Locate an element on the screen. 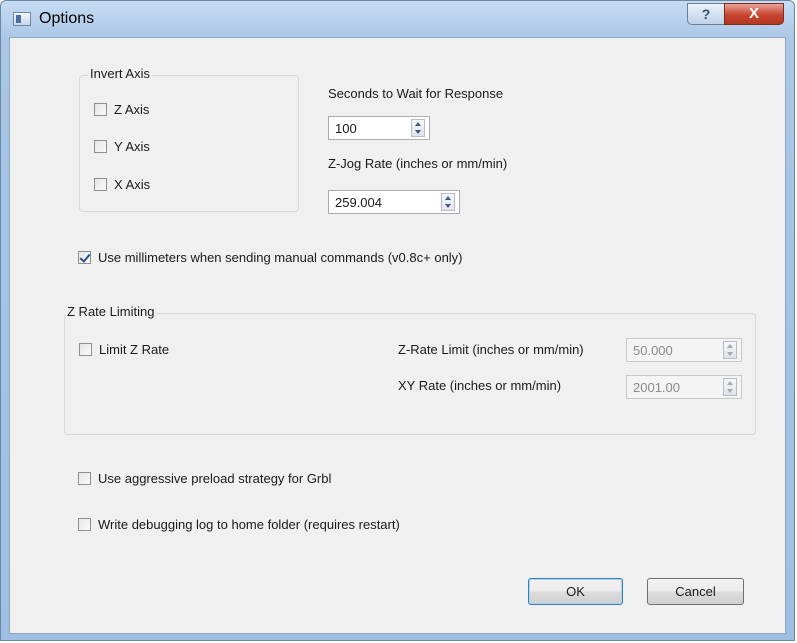 Image resolution: width=797 pixels, height=643 pixels. zrate-limit-label: Z-Rate Limit (inches or mm/min) is located at coordinates (491, 349).